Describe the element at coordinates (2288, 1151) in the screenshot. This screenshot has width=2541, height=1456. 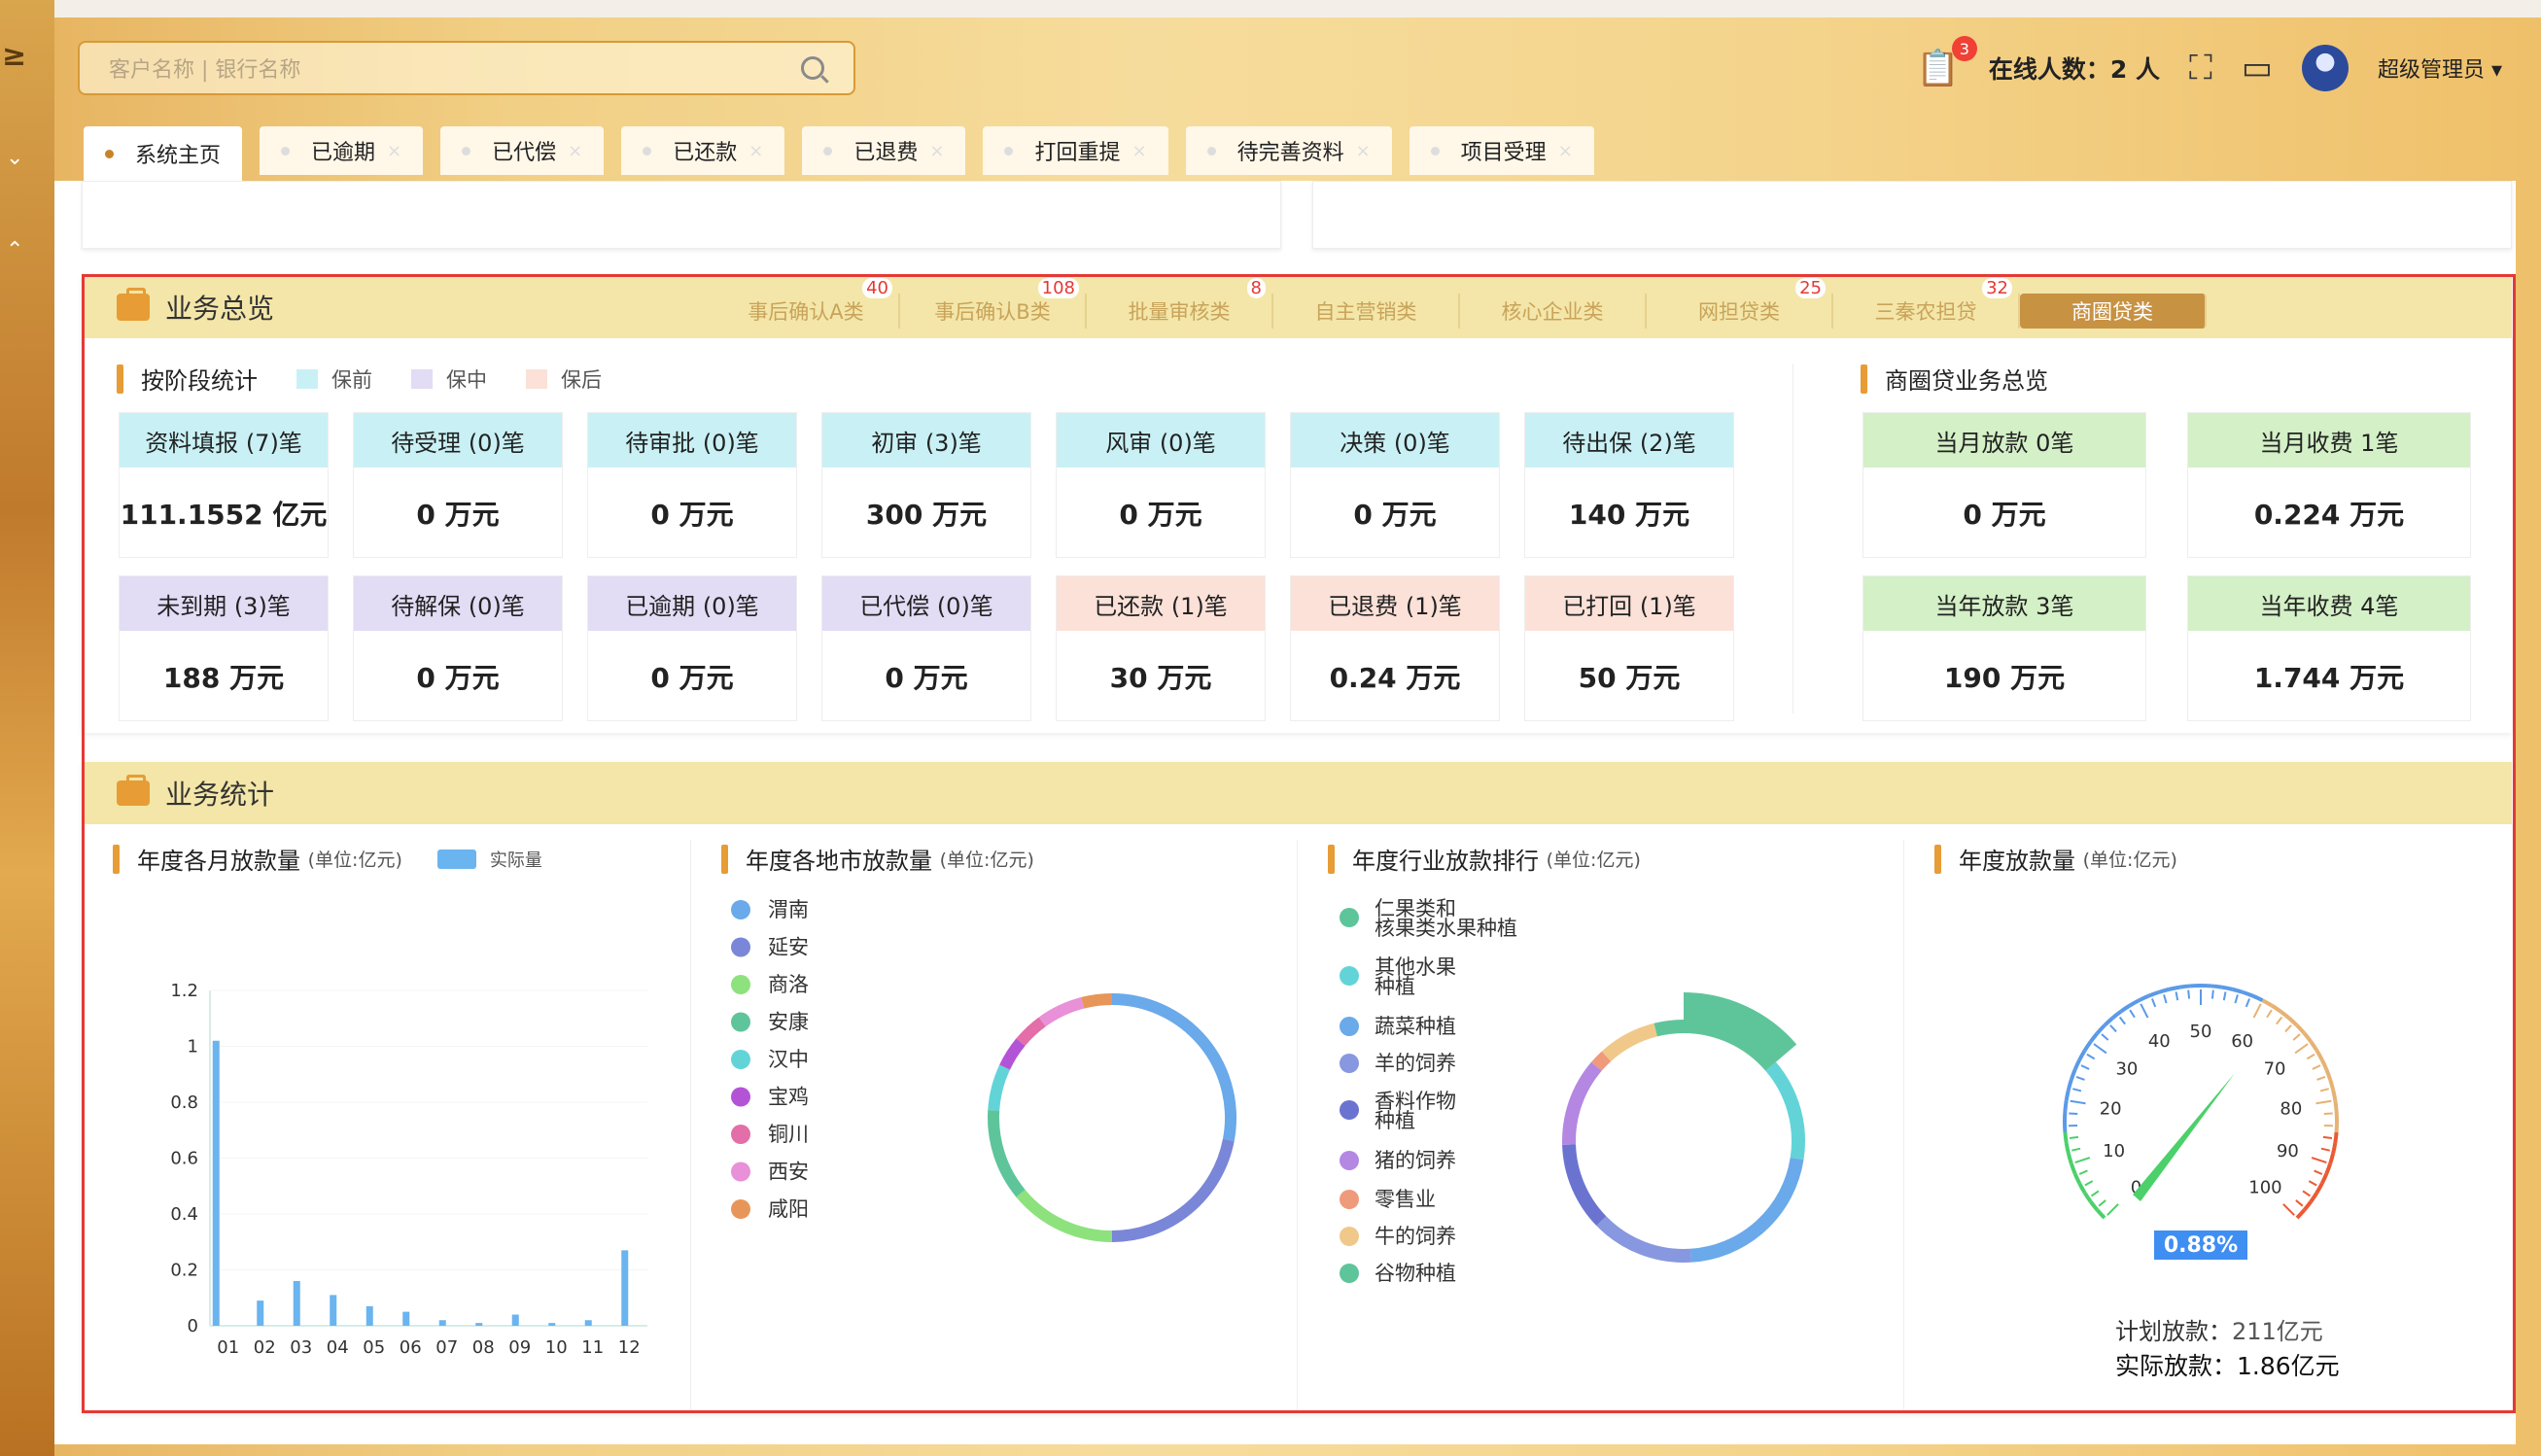
I see `gauge-tick-label: 90` at that location.